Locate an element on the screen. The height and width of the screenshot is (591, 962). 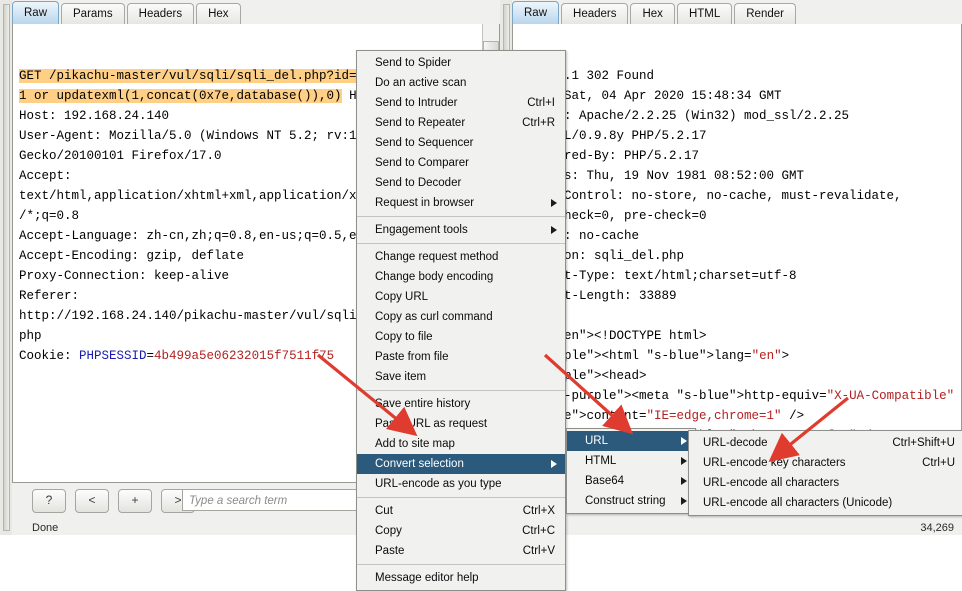
menu-item-copy: Copy Ctrl+C is located at coordinates (461, 531).